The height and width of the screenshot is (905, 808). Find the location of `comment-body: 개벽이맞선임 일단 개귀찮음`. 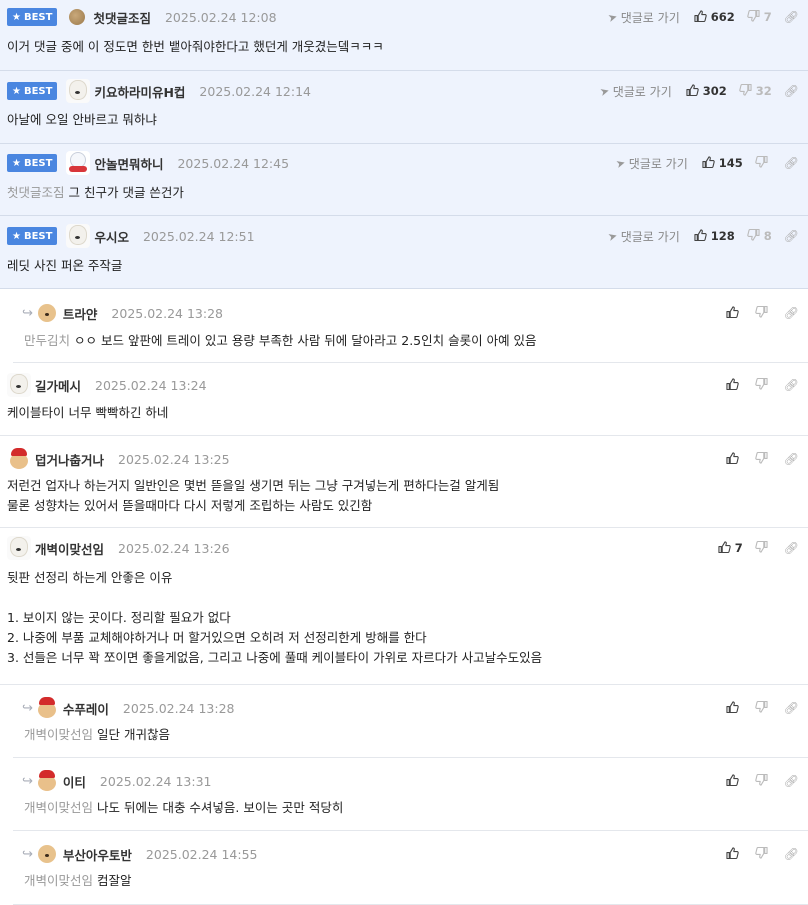

comment-body: 개벽이맞선임 일단 개귀찮음 is located at coordinates (411, 735).